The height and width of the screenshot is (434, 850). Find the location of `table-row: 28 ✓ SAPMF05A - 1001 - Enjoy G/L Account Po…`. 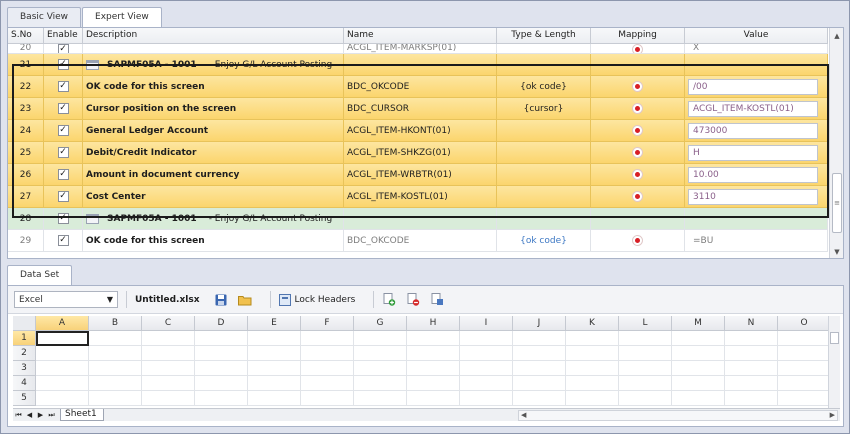

table-row: 28 ✓ SAPMF05A - 1001 - Enjoy G/L Account Po… is located at coordinates (418, 219).